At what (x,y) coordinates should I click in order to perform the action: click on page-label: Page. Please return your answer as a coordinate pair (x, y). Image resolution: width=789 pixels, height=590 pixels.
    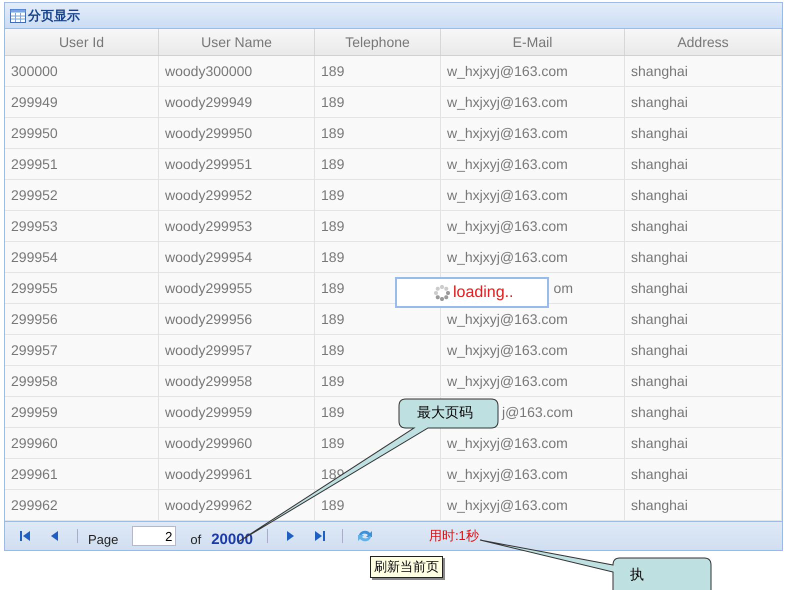
    Looking at the image, I should click on (103, 539).